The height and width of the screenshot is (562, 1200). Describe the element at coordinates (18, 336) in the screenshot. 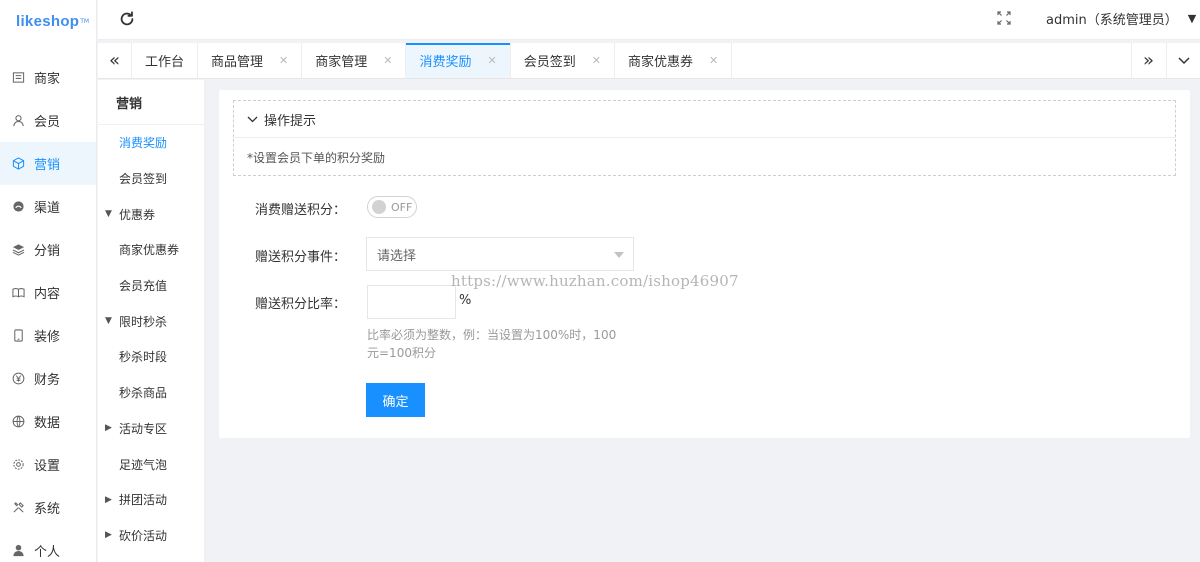

I see `tablet-icon` at that location.